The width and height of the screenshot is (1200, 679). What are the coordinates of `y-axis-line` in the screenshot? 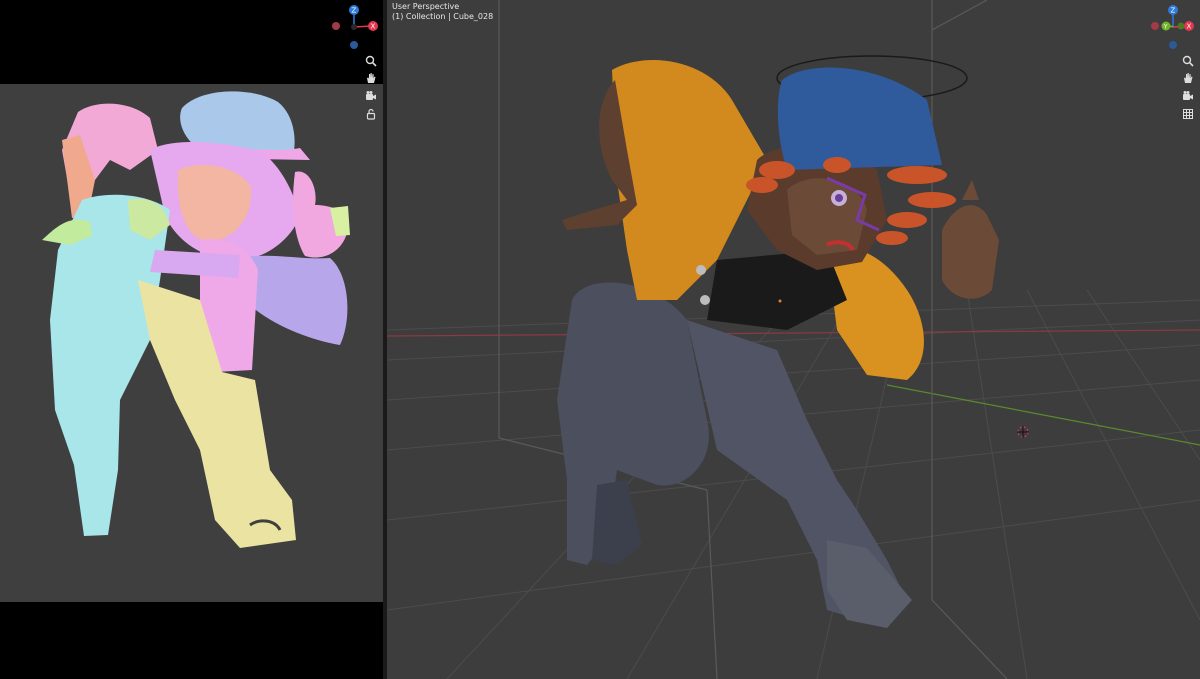 It's located at (1043, 415).